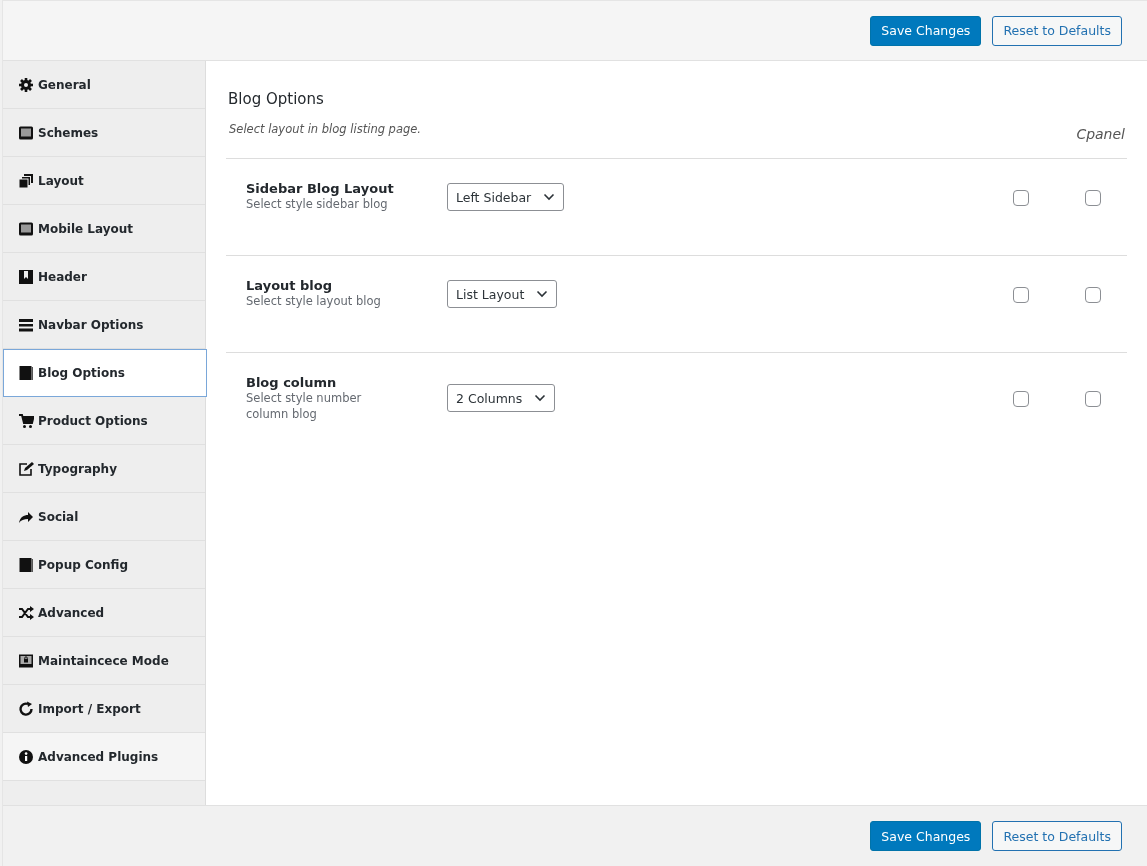  I want to click on refresh-icon, so click(26, 708).